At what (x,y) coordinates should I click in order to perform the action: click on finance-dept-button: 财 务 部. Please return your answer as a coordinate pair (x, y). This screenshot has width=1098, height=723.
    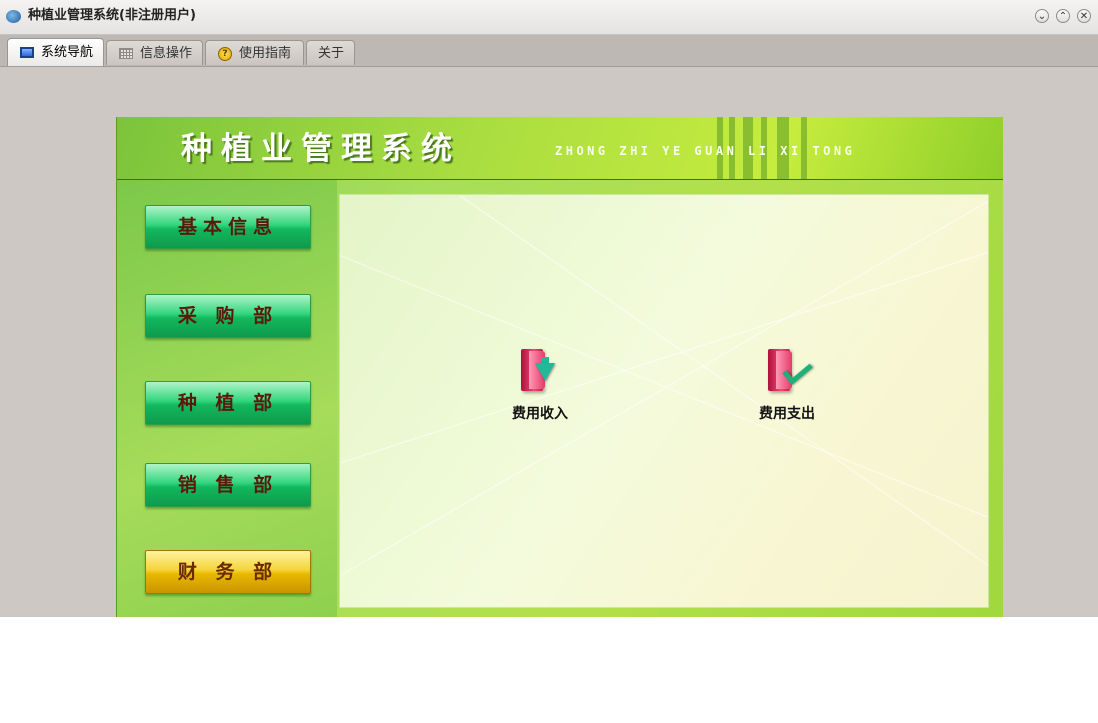
    Looking at the image, I should click on (228, 572).